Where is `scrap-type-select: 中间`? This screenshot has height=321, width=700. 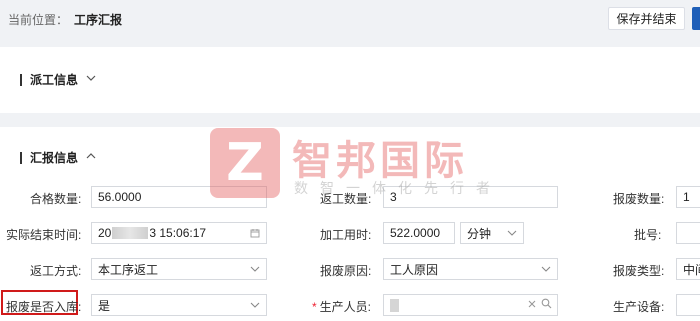
scrap-type-select: 中间 is located at coordinates (688, 269).